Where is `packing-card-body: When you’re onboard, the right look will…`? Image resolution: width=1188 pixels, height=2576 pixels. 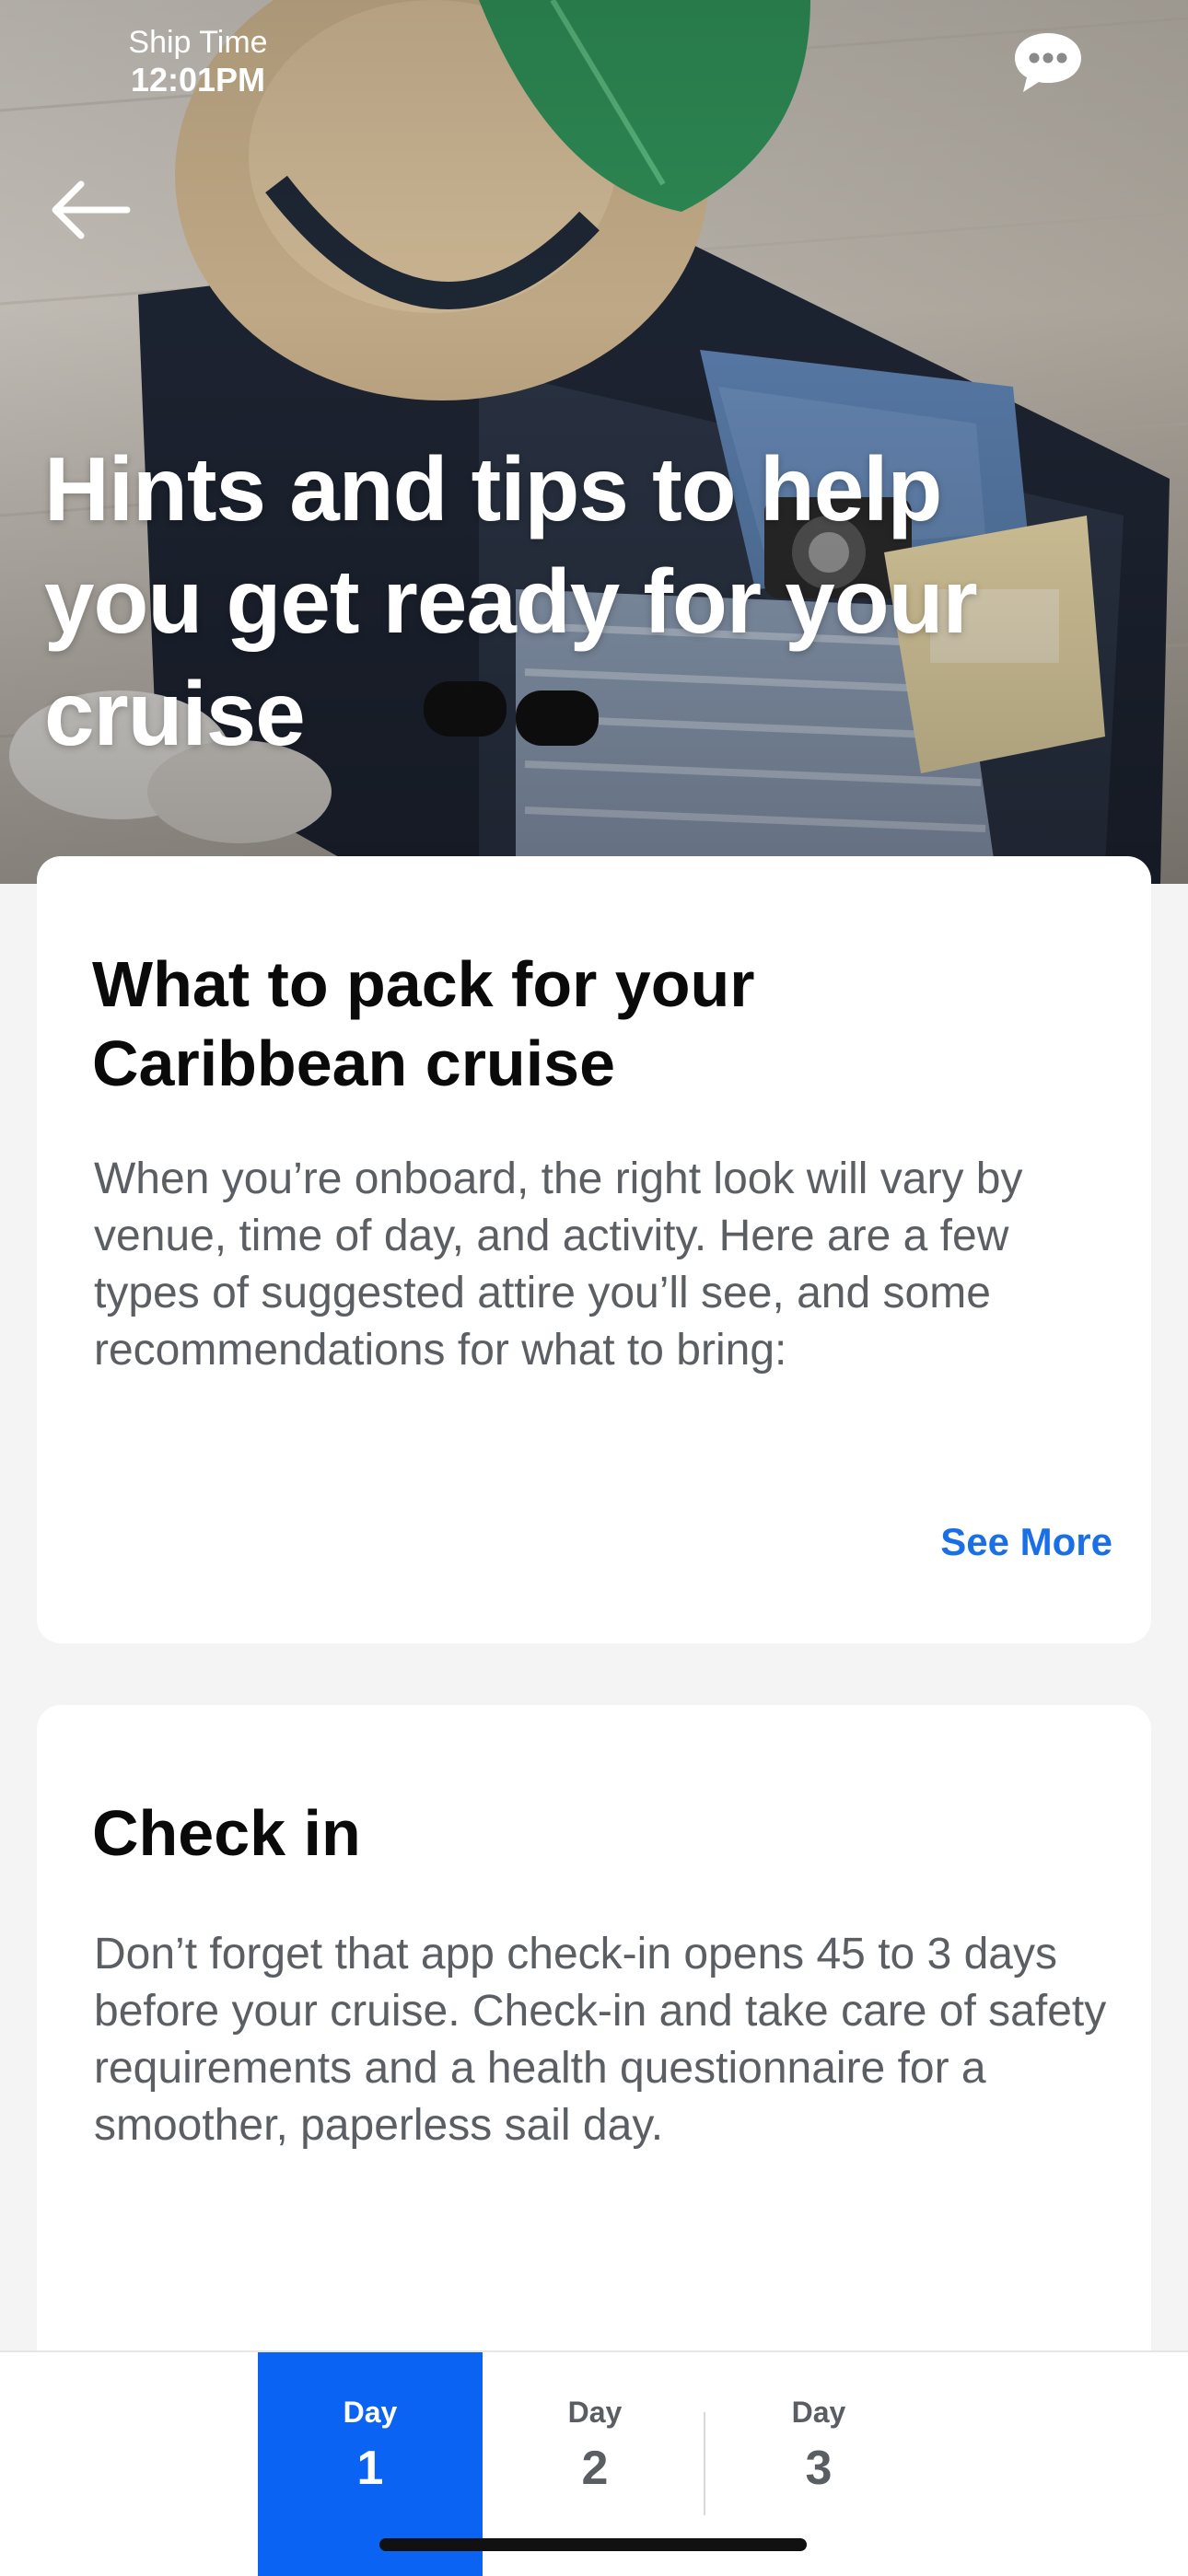 packing-card-body: When you’re onboard, the right look will… is located at coordinates (558, 1265).